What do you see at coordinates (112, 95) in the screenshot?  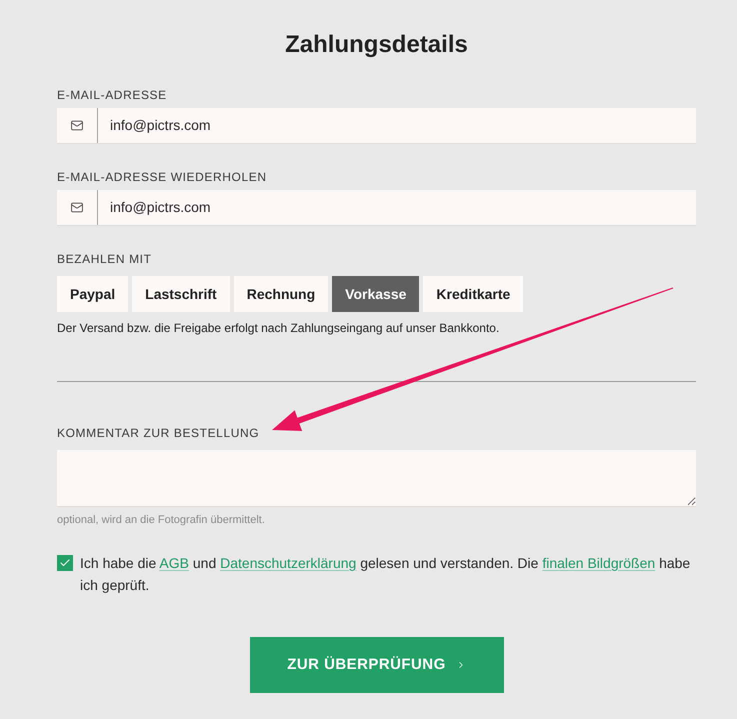 I see `field-label: E-MAIL-ADRESSE` at bounding box center [112, 95].